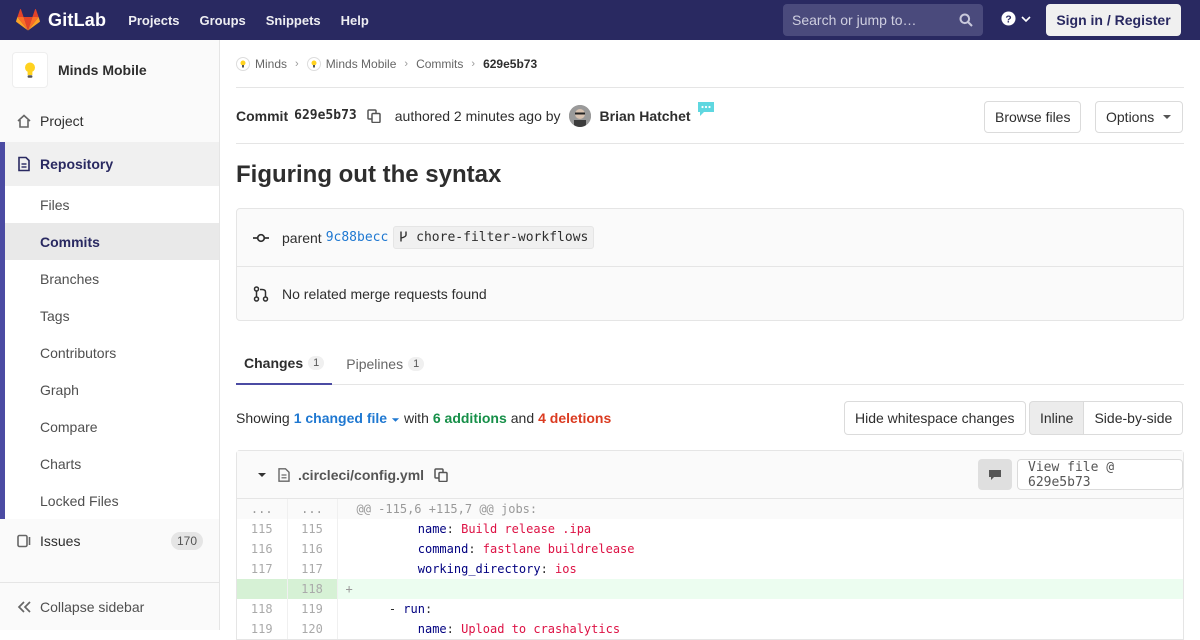 The height and width of the screenshot is (640, 1200). What do you see at coordinates (312, 549) in the screenshot?
I see `new-line-number: 116` at bounding box center [312, 549].